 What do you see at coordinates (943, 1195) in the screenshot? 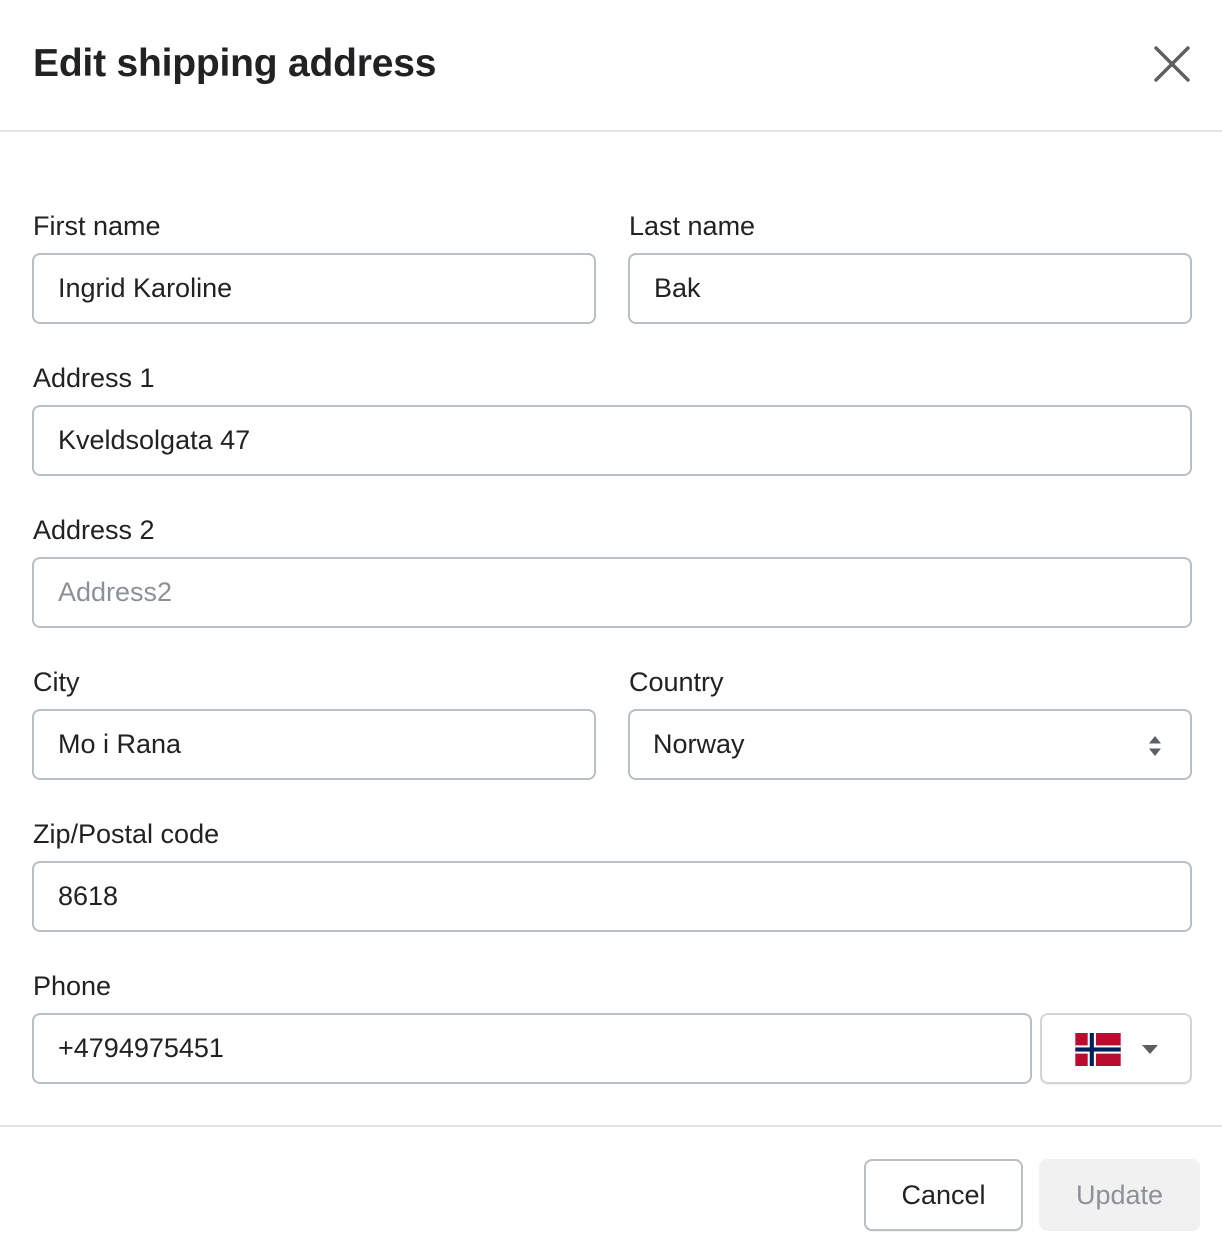
I see `cancel-button: Cancel` at bounding box center [943, 1195].